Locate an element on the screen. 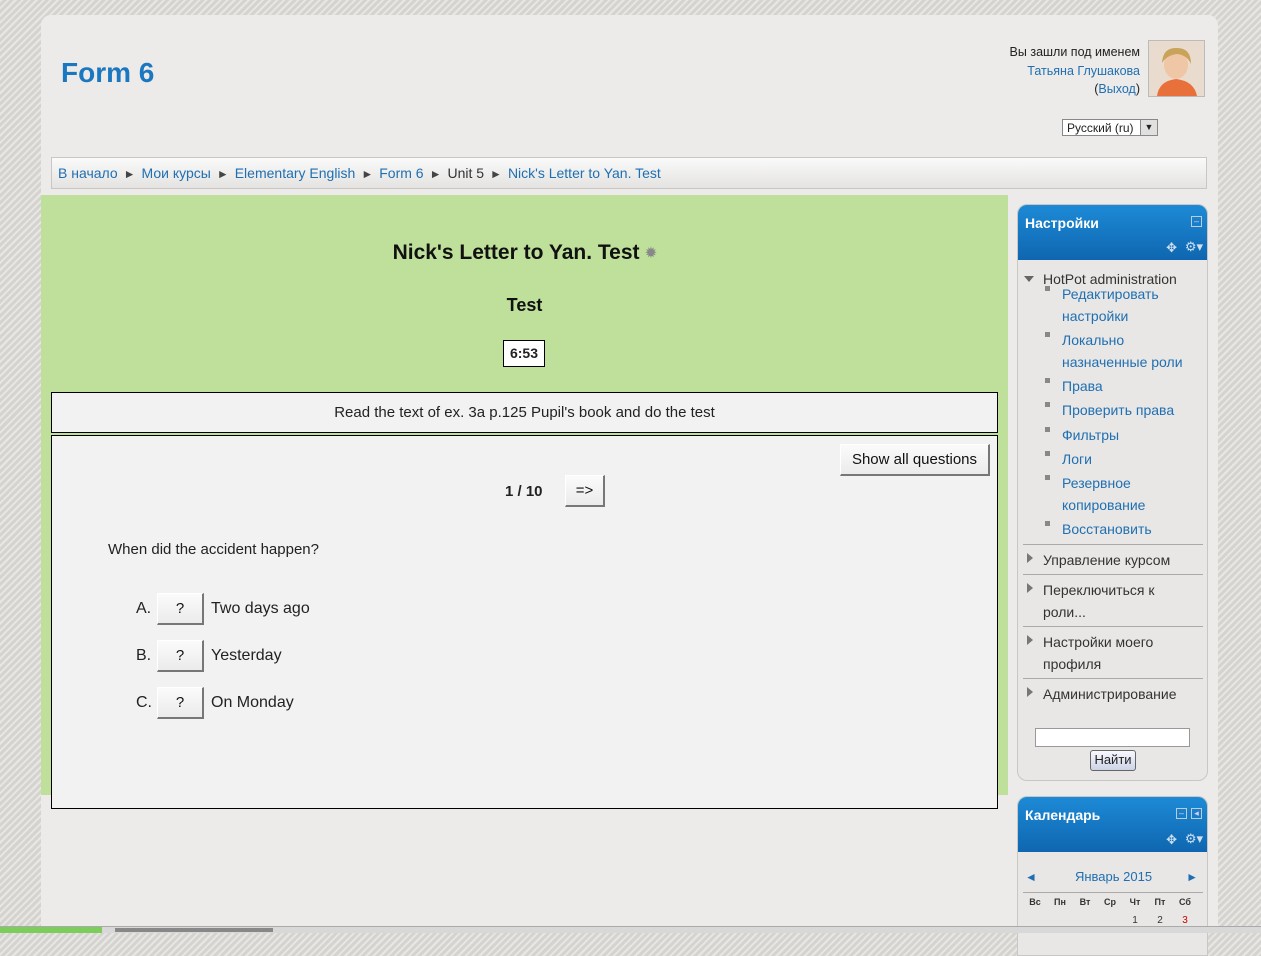  gear-icon: ⚙▾ is located at coordinates (1194, 839).